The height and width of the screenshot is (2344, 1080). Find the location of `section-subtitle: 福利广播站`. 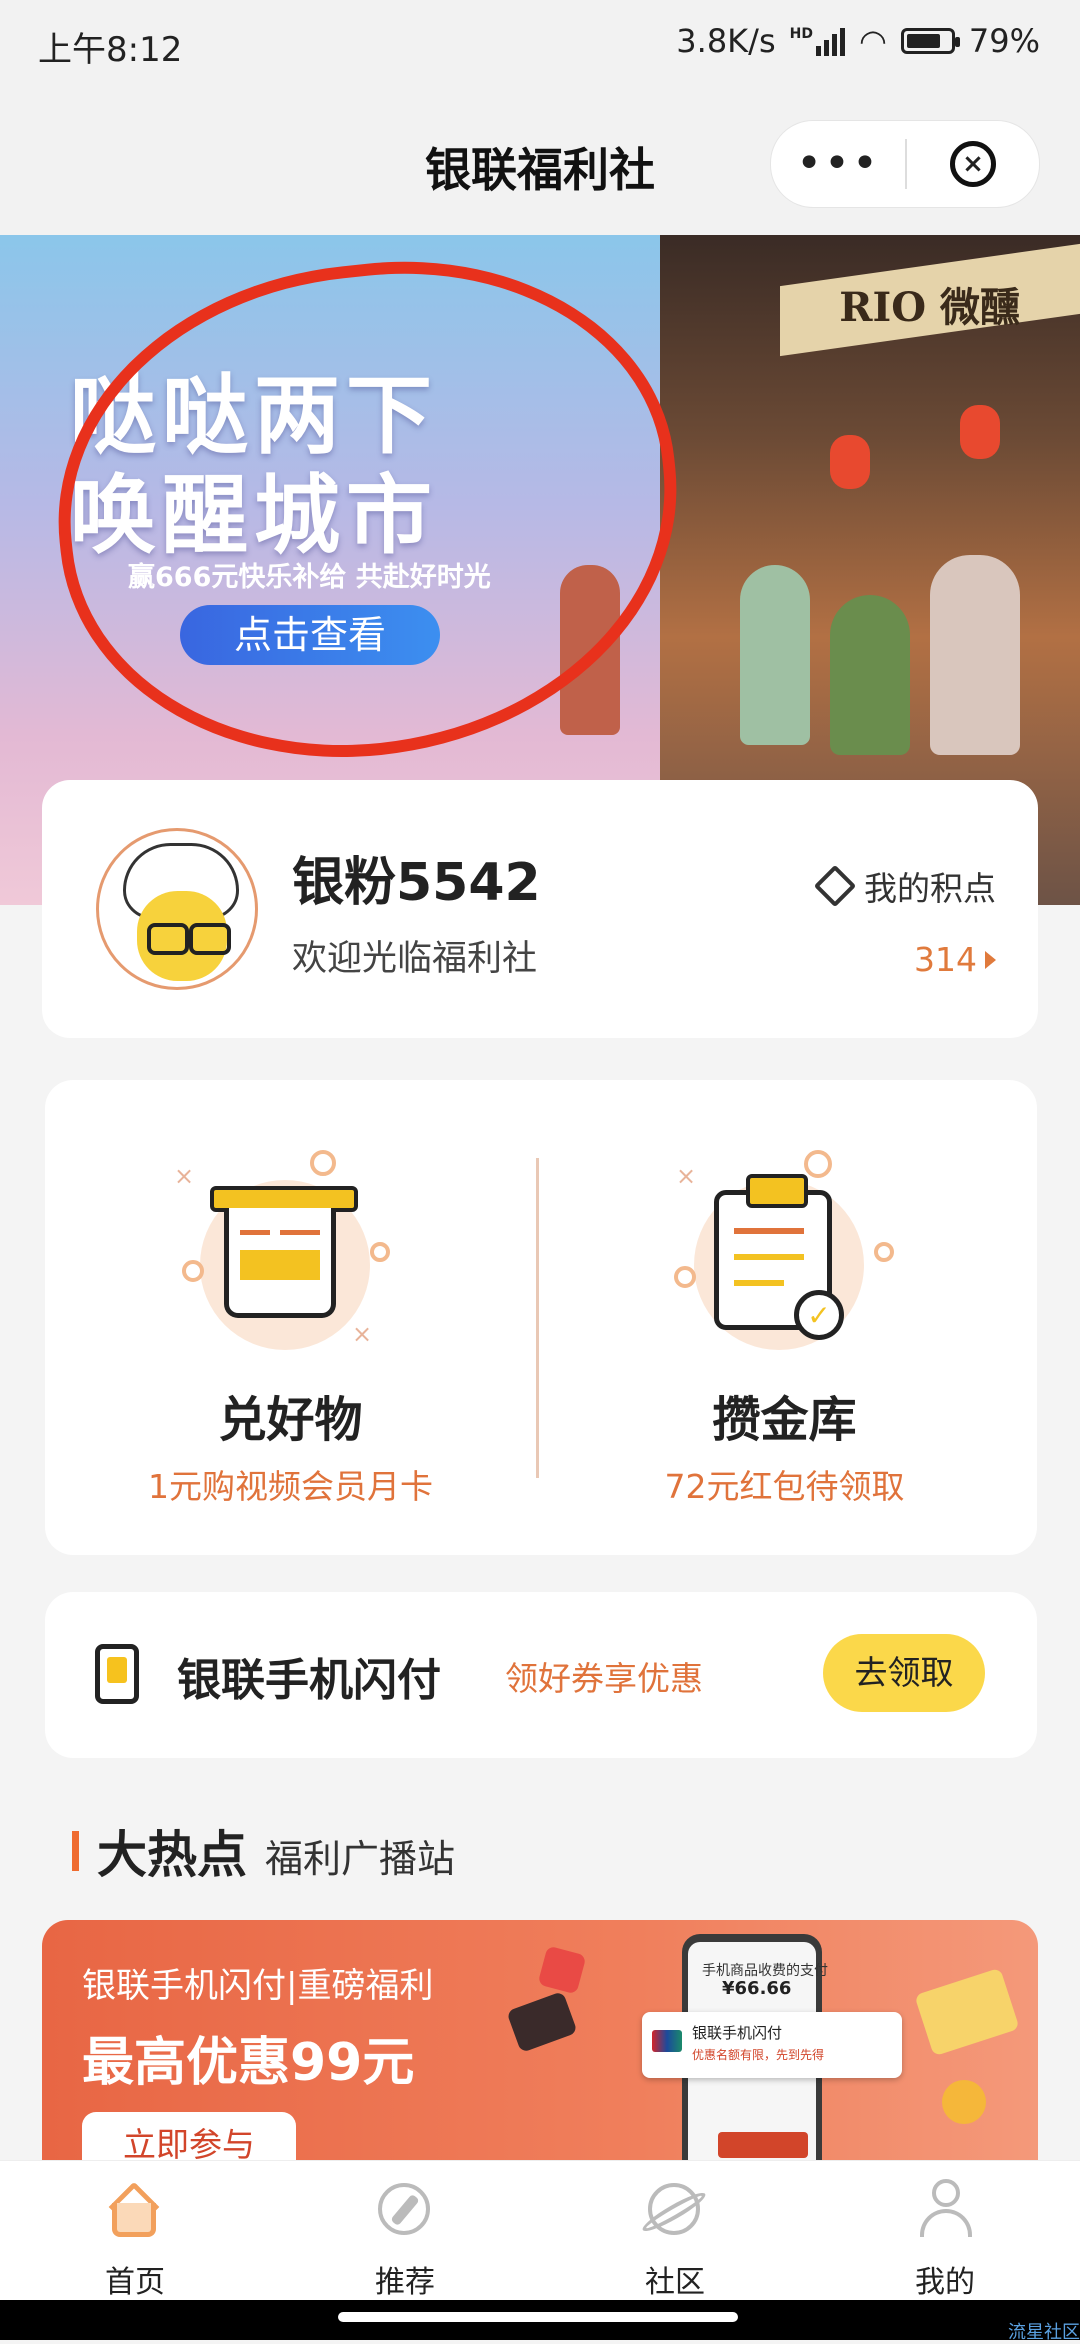

section-subtitle: 福利广播站 is located at coordinates (360, 1859).